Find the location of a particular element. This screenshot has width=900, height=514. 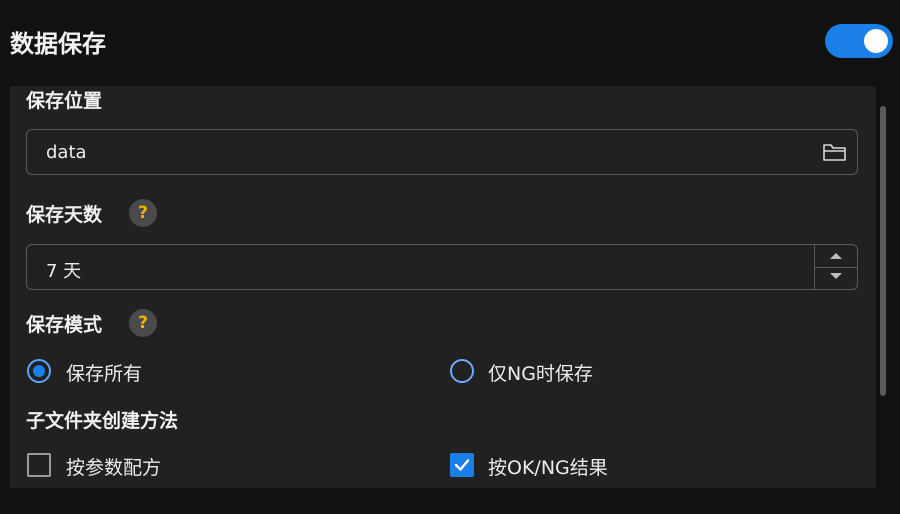

save-ng-only-label: 仅NG时保存 is located at coordinates (540, 372).